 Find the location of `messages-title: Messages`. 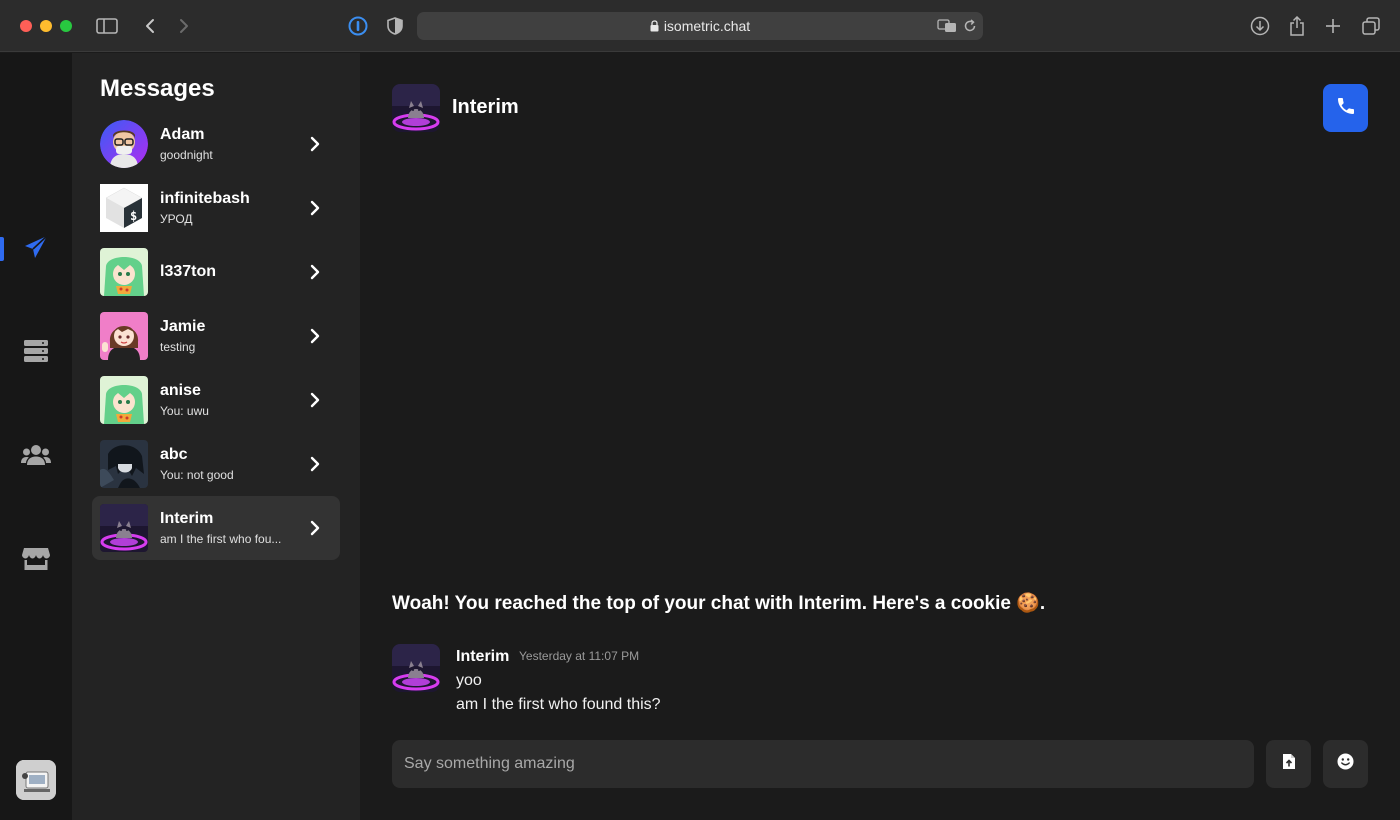

messages-title: Messages is located at coordinates (157, 88).